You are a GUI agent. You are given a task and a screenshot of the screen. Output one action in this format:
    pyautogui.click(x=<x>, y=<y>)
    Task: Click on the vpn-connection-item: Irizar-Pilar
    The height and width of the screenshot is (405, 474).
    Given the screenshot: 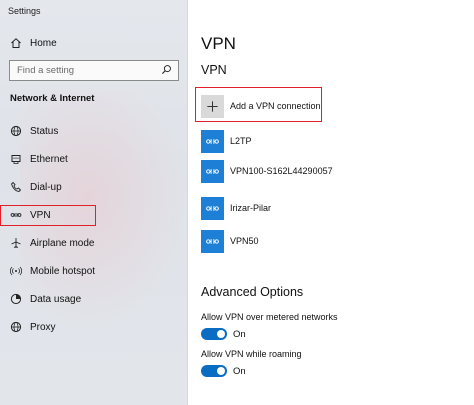 What is the action you would take?
    pyautogui.click(x=236, y=208)
    